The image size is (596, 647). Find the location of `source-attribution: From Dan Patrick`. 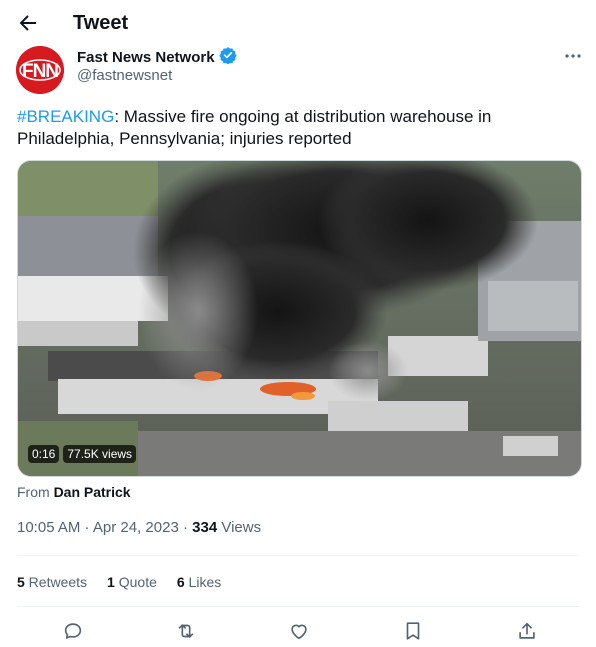

source-attribution: From Dan Patrick is located at coordinates (74, 492).